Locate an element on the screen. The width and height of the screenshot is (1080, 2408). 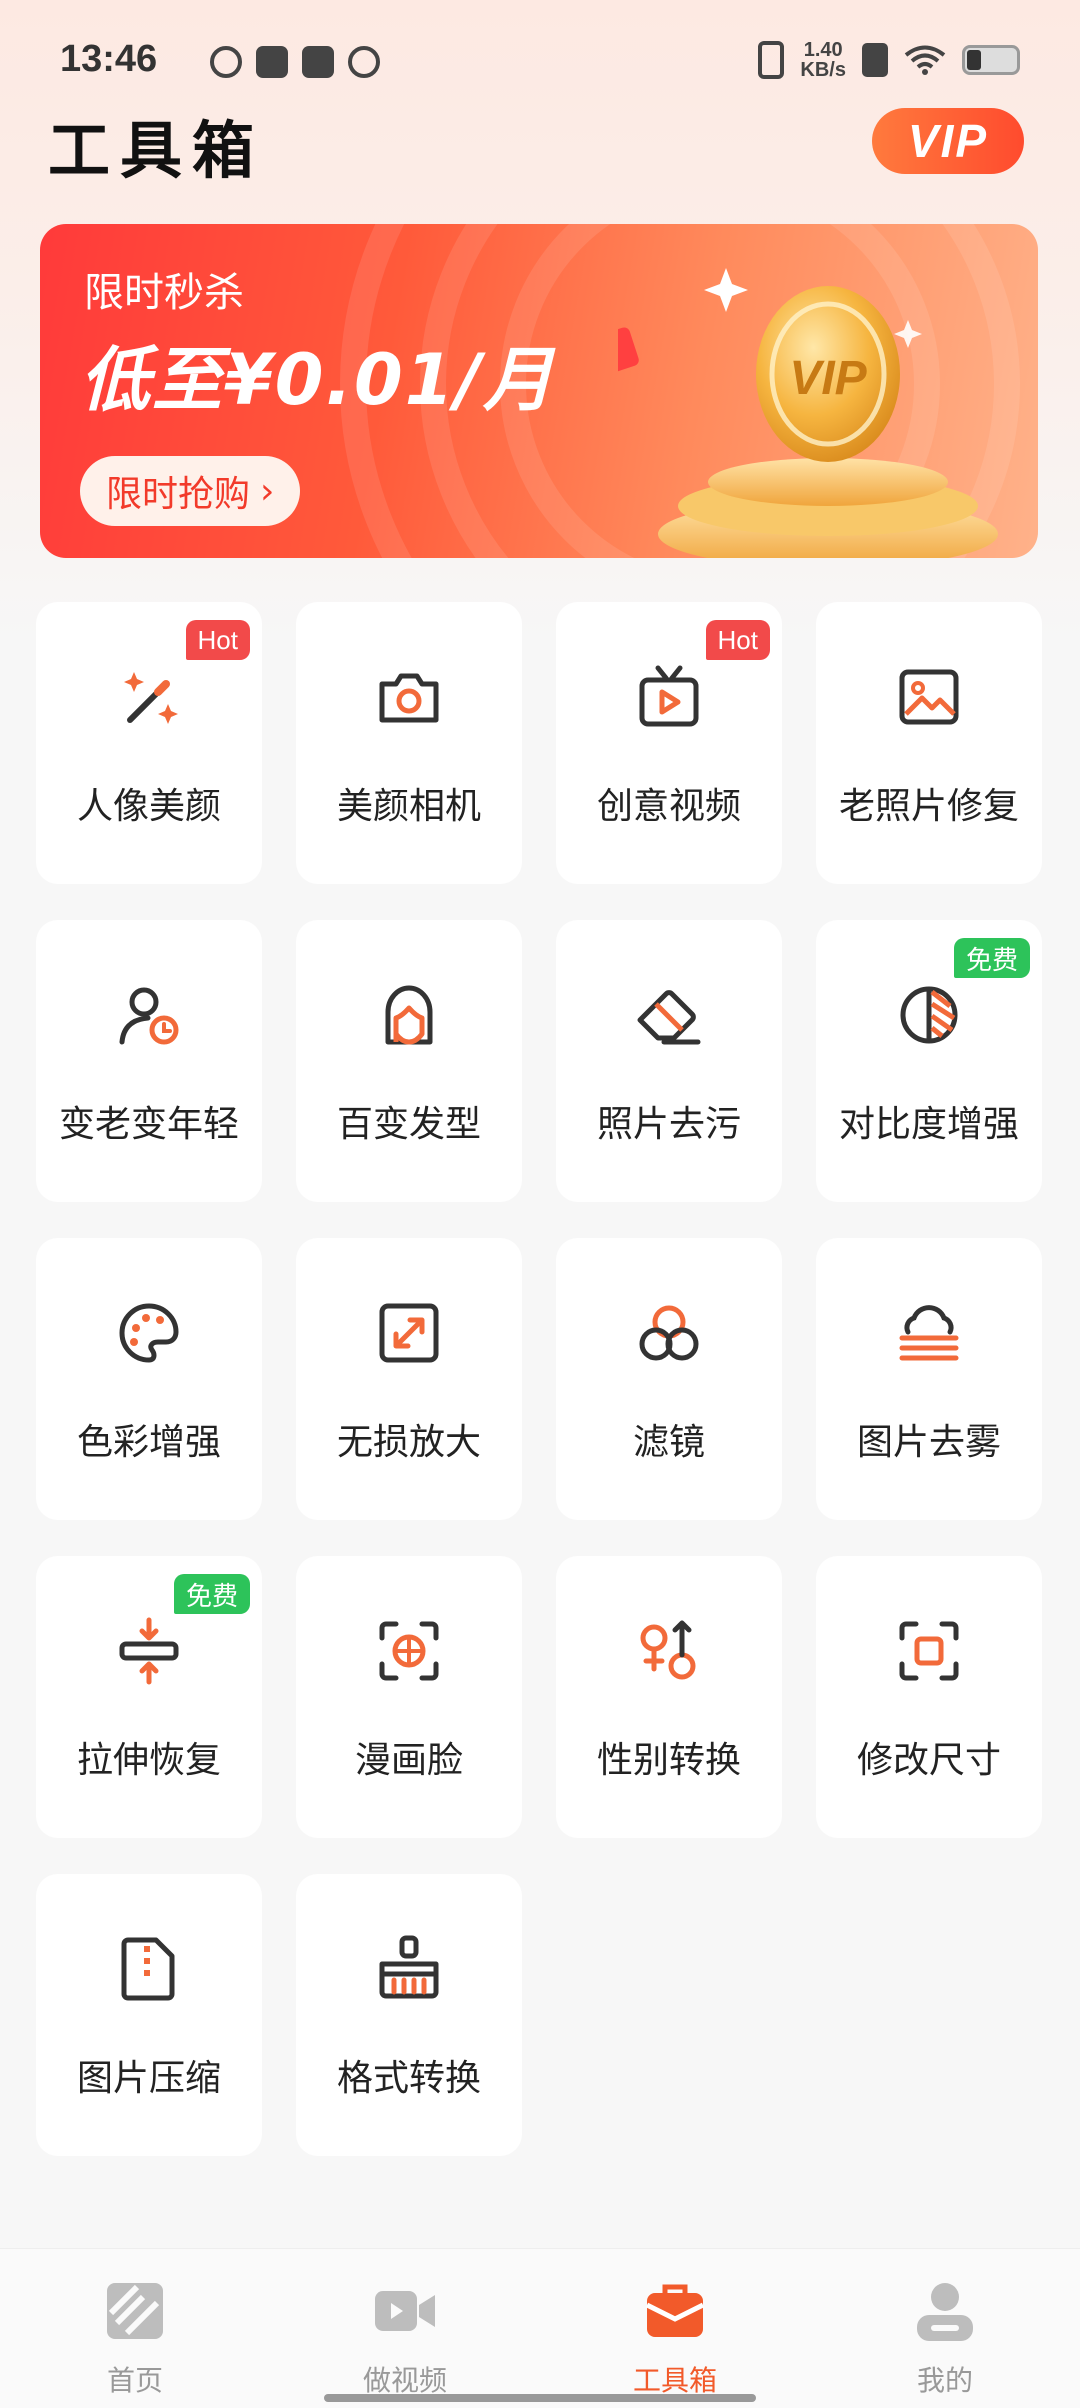
system-status-icons: 1.40 KB/s is located at coordinates (889, 60).